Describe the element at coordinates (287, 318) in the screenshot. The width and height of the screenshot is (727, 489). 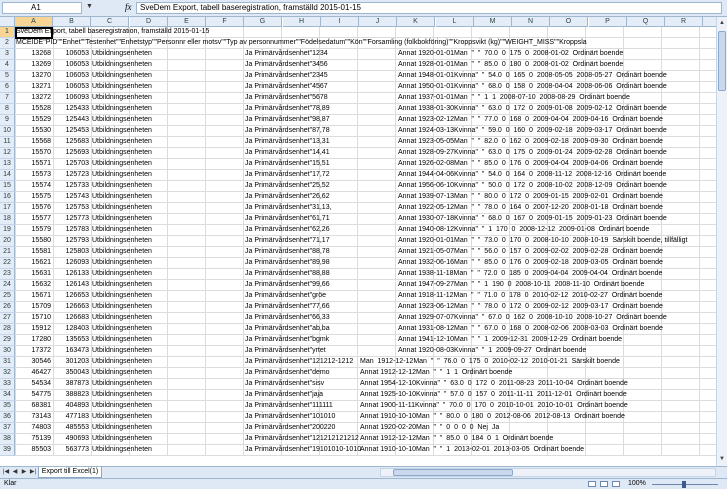
I see `cell-g27: Ja Primärvårdsenhet"66,33` at that location.